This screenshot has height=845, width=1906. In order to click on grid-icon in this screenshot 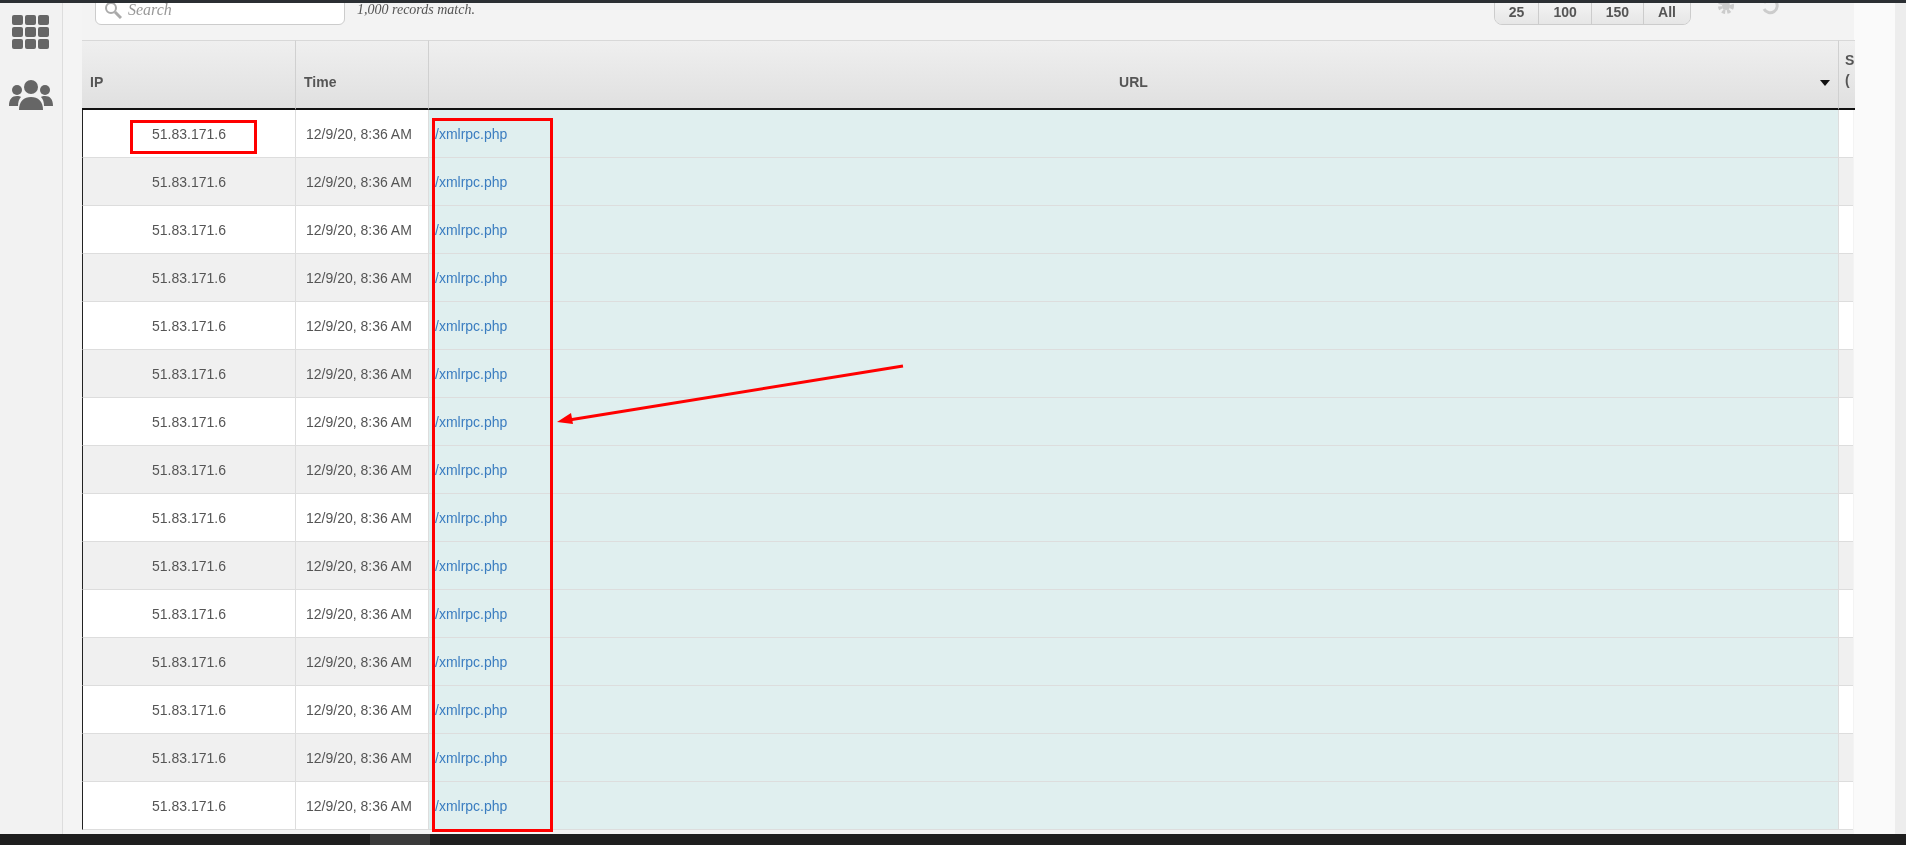, I will do `click(31, 32)`.